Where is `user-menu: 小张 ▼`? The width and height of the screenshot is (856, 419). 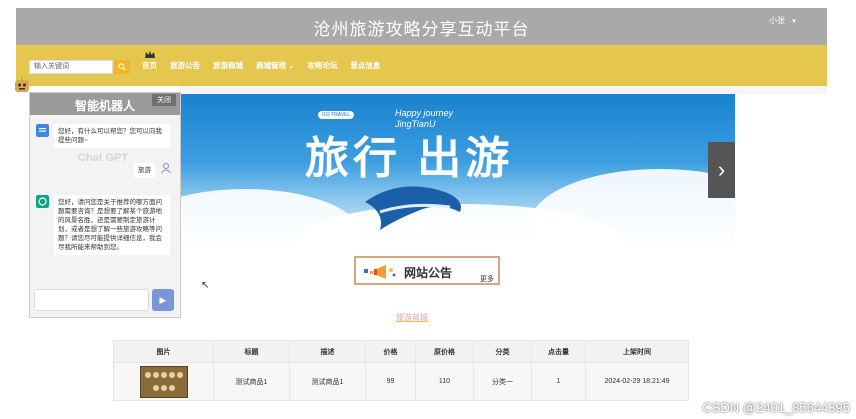 user-menu: 小张 ▼ is located at coordinates (783, 20).